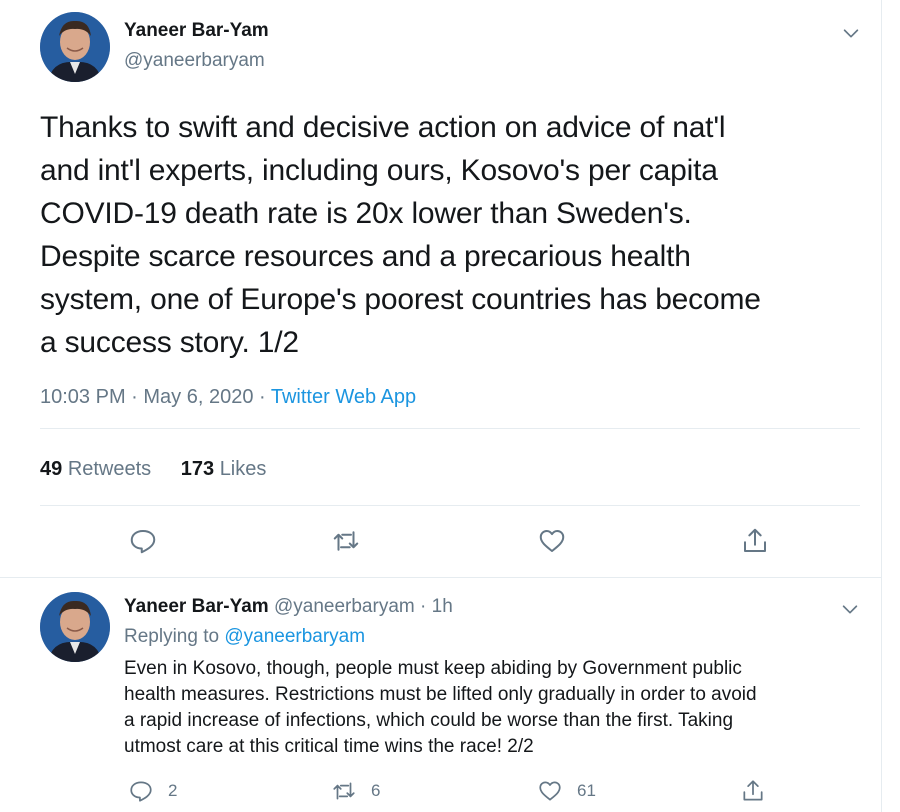 The height and width of the screenshot is (812, 900). What do you see at coordinates (355, 791) in the screenshot?
I see `retweet-button: 6` at bounding box center [355, 791].